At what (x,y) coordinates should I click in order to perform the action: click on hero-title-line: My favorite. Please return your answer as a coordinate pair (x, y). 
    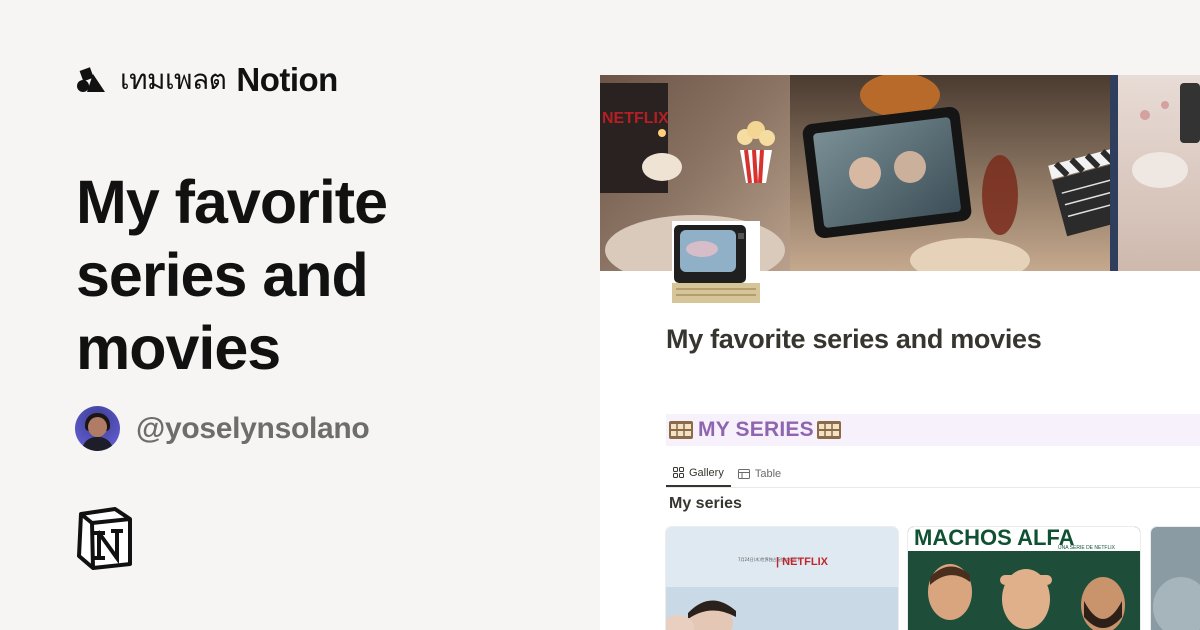
    Looking at the image, I should click on (232, 202).